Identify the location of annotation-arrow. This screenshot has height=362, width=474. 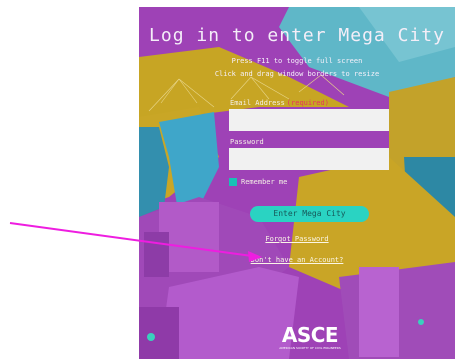
(135, 242).